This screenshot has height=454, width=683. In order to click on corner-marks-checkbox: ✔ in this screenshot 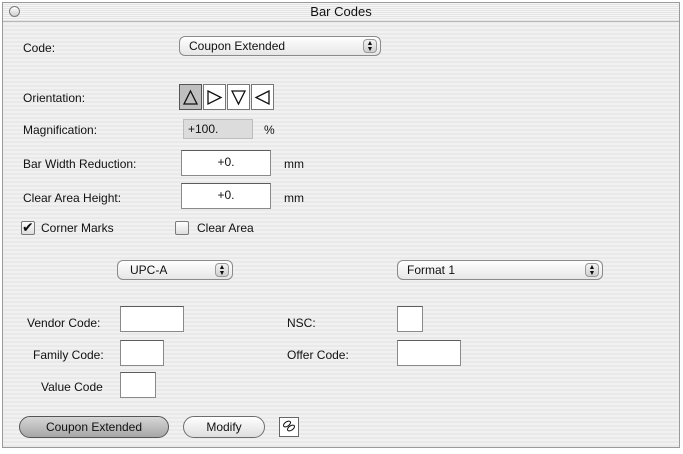, I will do `click(28, 227)`.